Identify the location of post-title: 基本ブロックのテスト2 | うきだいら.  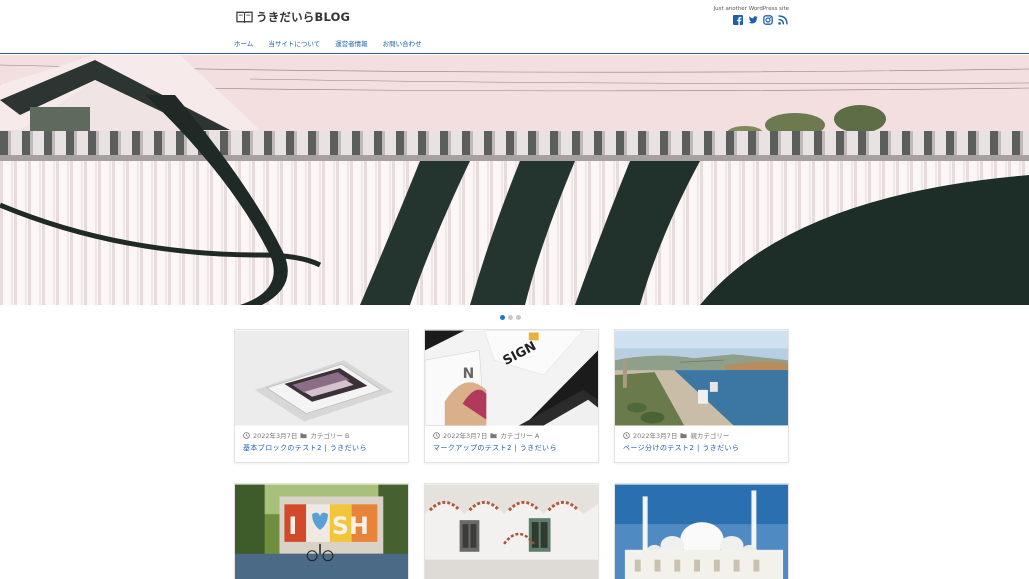
(321, 451).